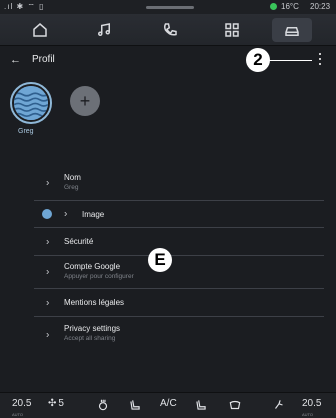 This screenshot has height=418, width=336. I want to click on seat-heat-left-button, so click(135, 405).